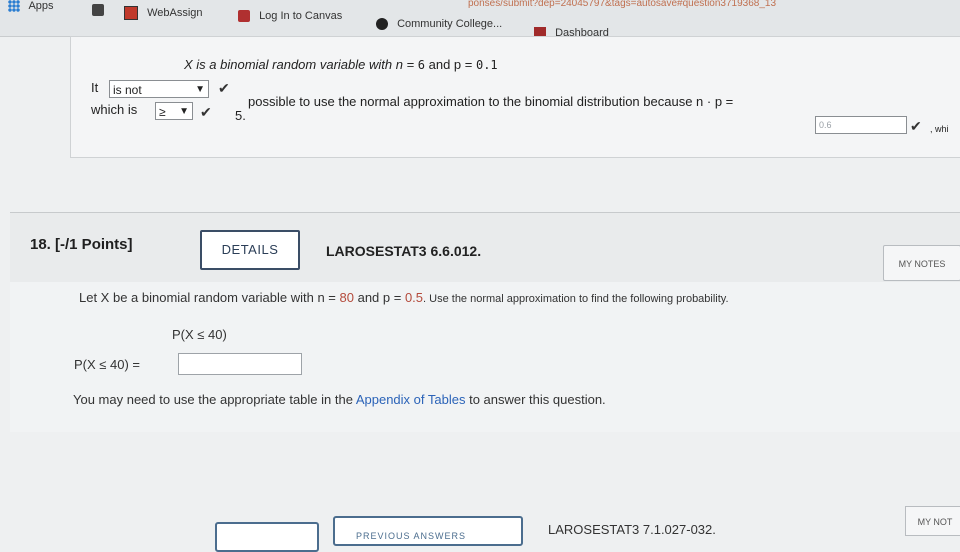  Describe the element at coordinates (240, 115) in the screenshot. I see `q17-five: 5.` at that location.